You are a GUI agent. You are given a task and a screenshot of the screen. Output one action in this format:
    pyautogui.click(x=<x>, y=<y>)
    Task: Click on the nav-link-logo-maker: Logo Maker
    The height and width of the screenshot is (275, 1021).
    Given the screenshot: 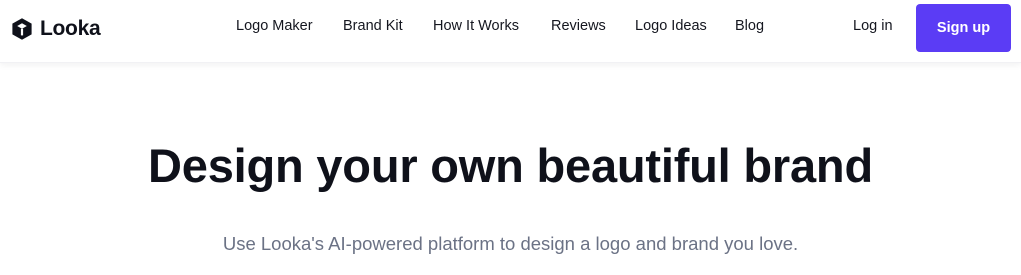 What is the action you would take?
    pyautogui.click(x=274, y=26)
    